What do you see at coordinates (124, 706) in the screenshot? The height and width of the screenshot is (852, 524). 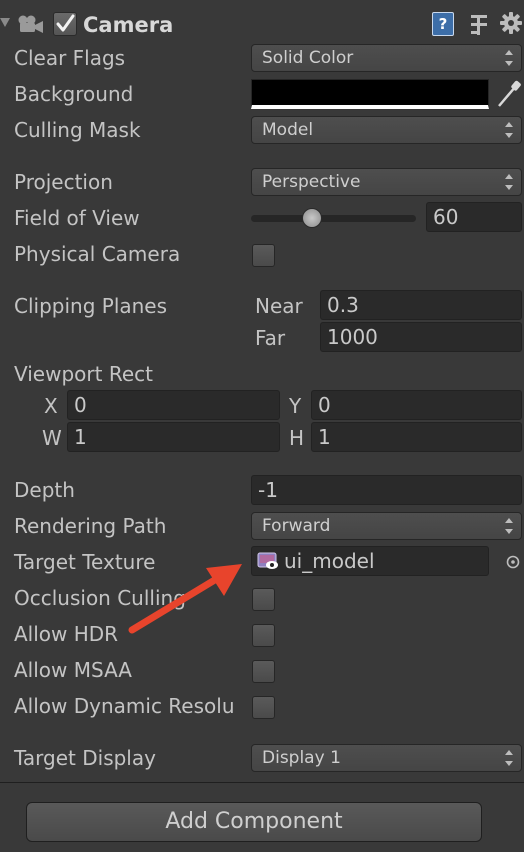 I see `allow-dynamic-resolution-label: Allow Dynamic Resolu` at bounding box center [124, 706].